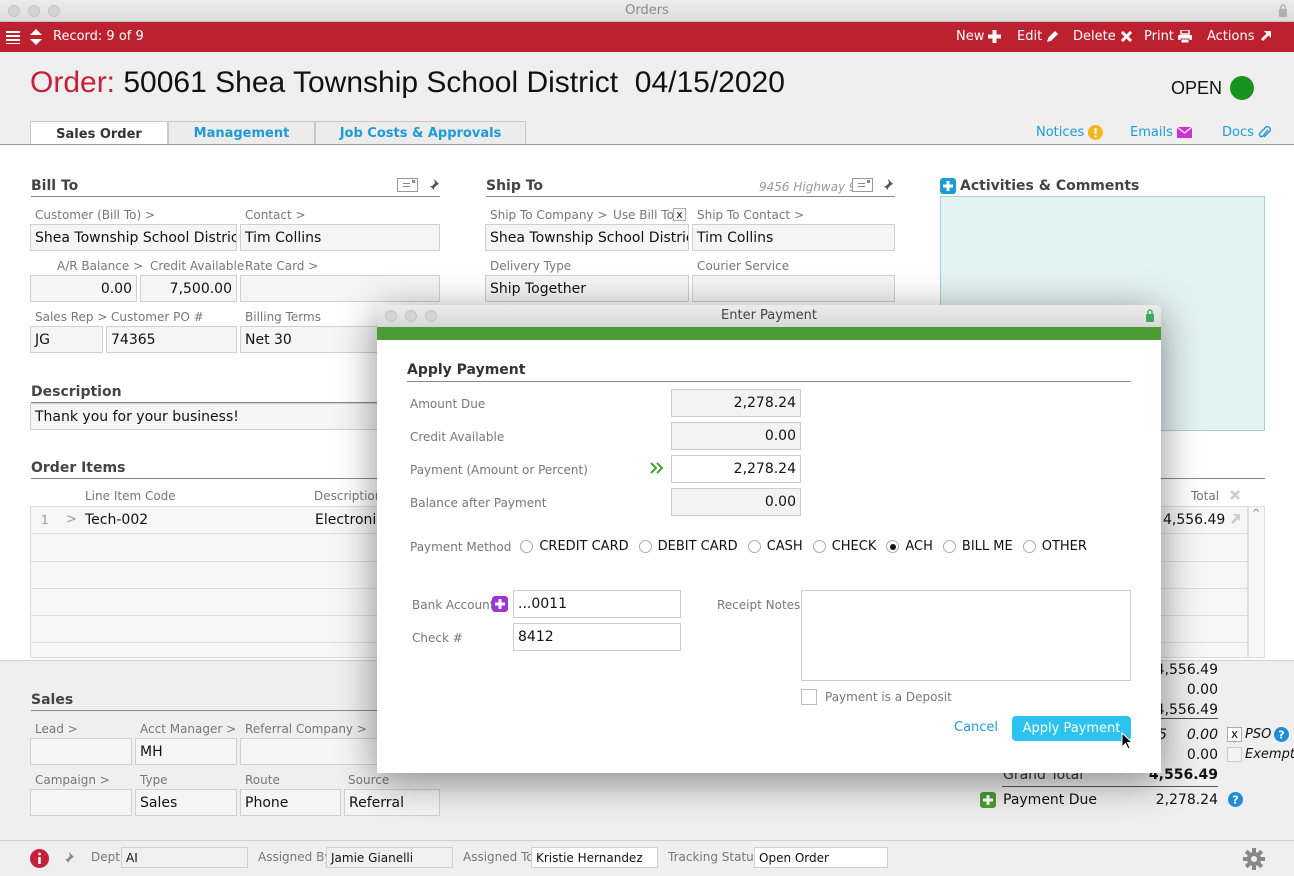  What do you see at coordinates (36, 37) in the screenshot?
I see `record-navigate-icon` at bounding box center [36, 37].